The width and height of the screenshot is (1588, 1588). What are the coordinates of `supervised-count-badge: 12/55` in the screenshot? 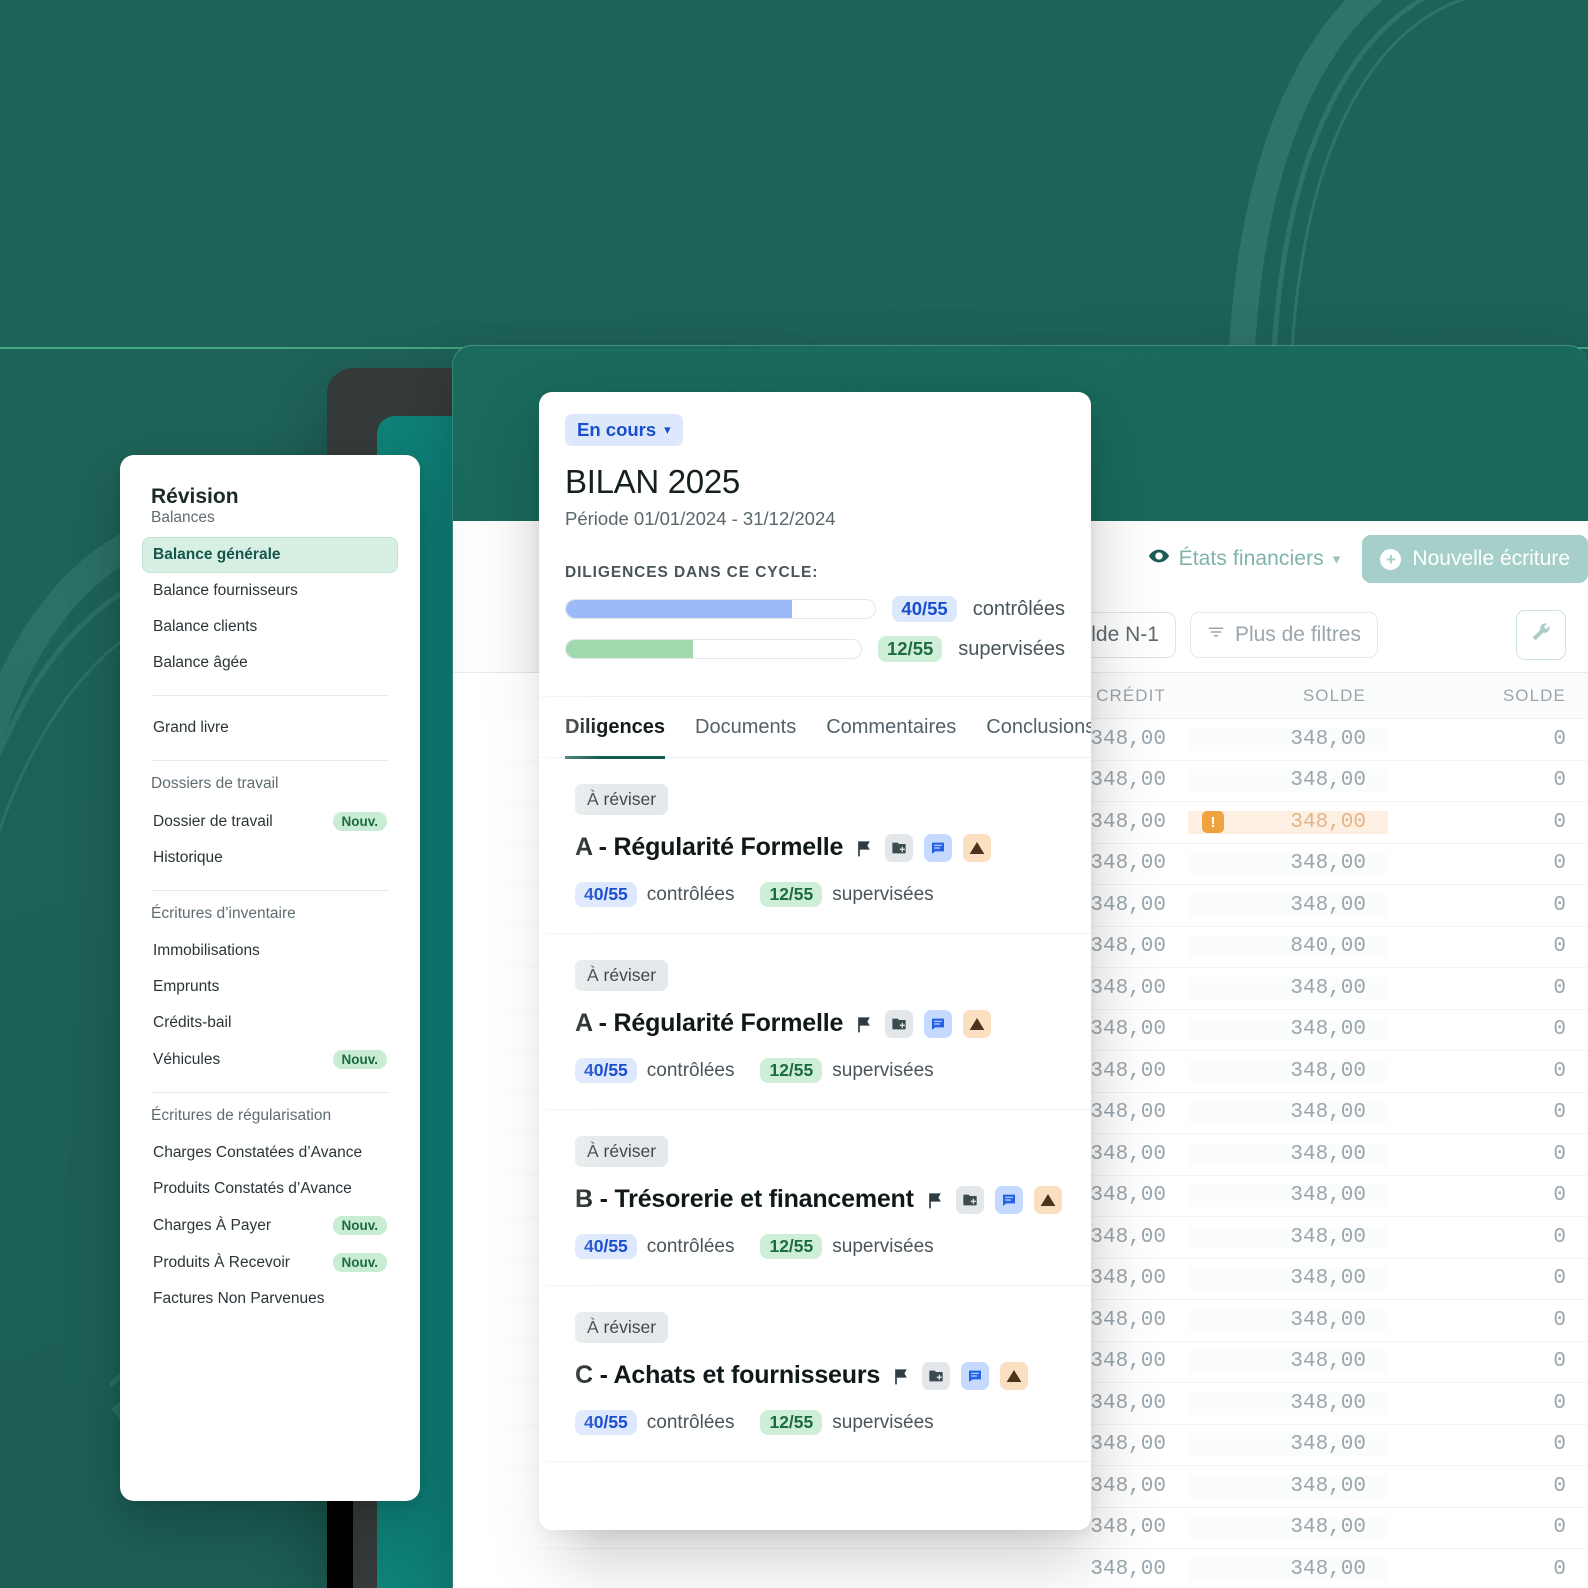 It's located at (791, 894).